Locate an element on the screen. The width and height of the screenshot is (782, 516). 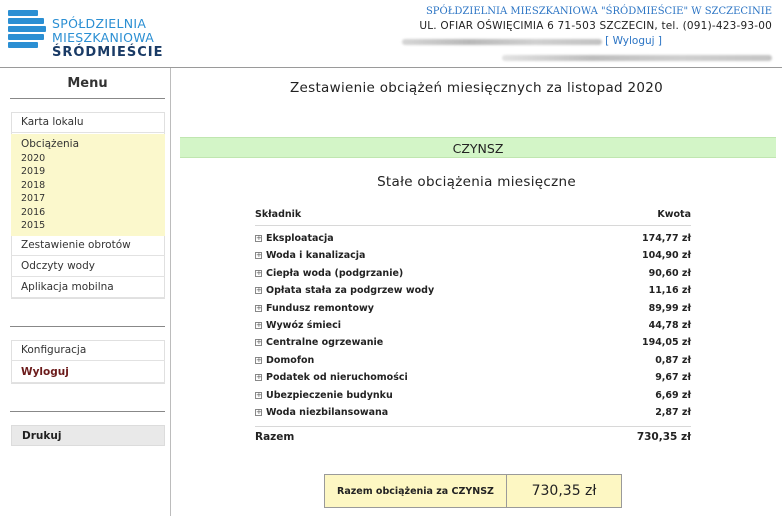
row-amount: 2,87 zł is located at coordinates (673, 412).